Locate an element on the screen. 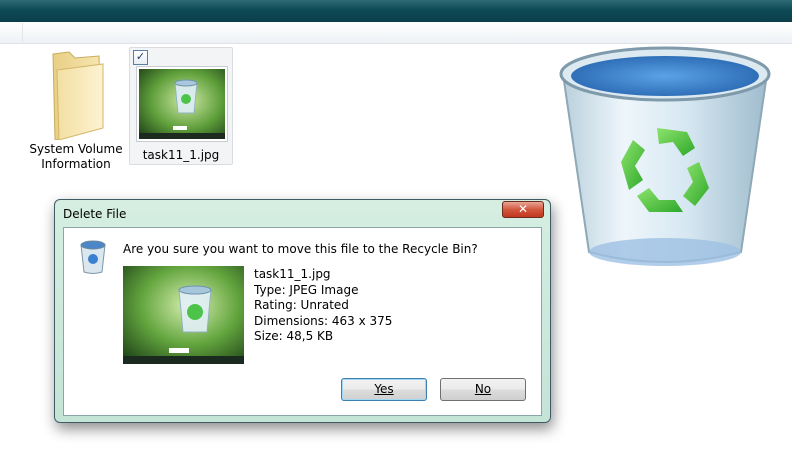 The width and height of the screenshot is (792, 451). file-label: task11_1.jpg is located at coordinates (181, 155).